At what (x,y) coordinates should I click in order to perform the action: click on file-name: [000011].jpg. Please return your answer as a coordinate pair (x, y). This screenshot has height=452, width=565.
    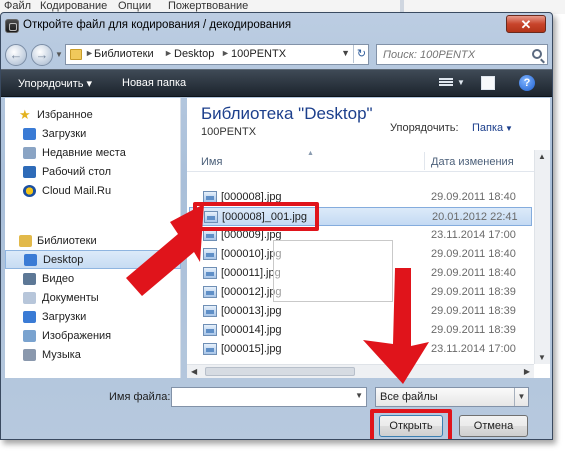
    Looking at the image, I should click on (251, 273).